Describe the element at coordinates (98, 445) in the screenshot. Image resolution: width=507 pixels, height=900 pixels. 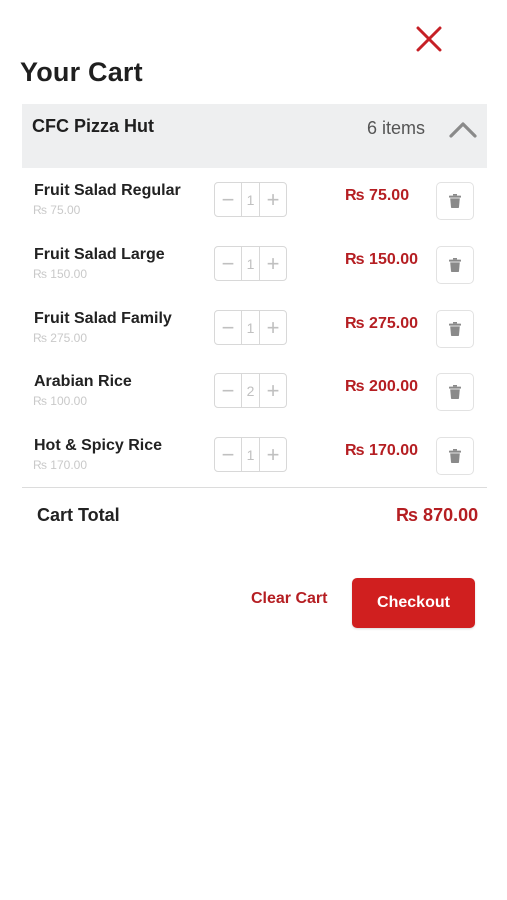
I see `item-name: Hot & Spicy Rice` at that location.